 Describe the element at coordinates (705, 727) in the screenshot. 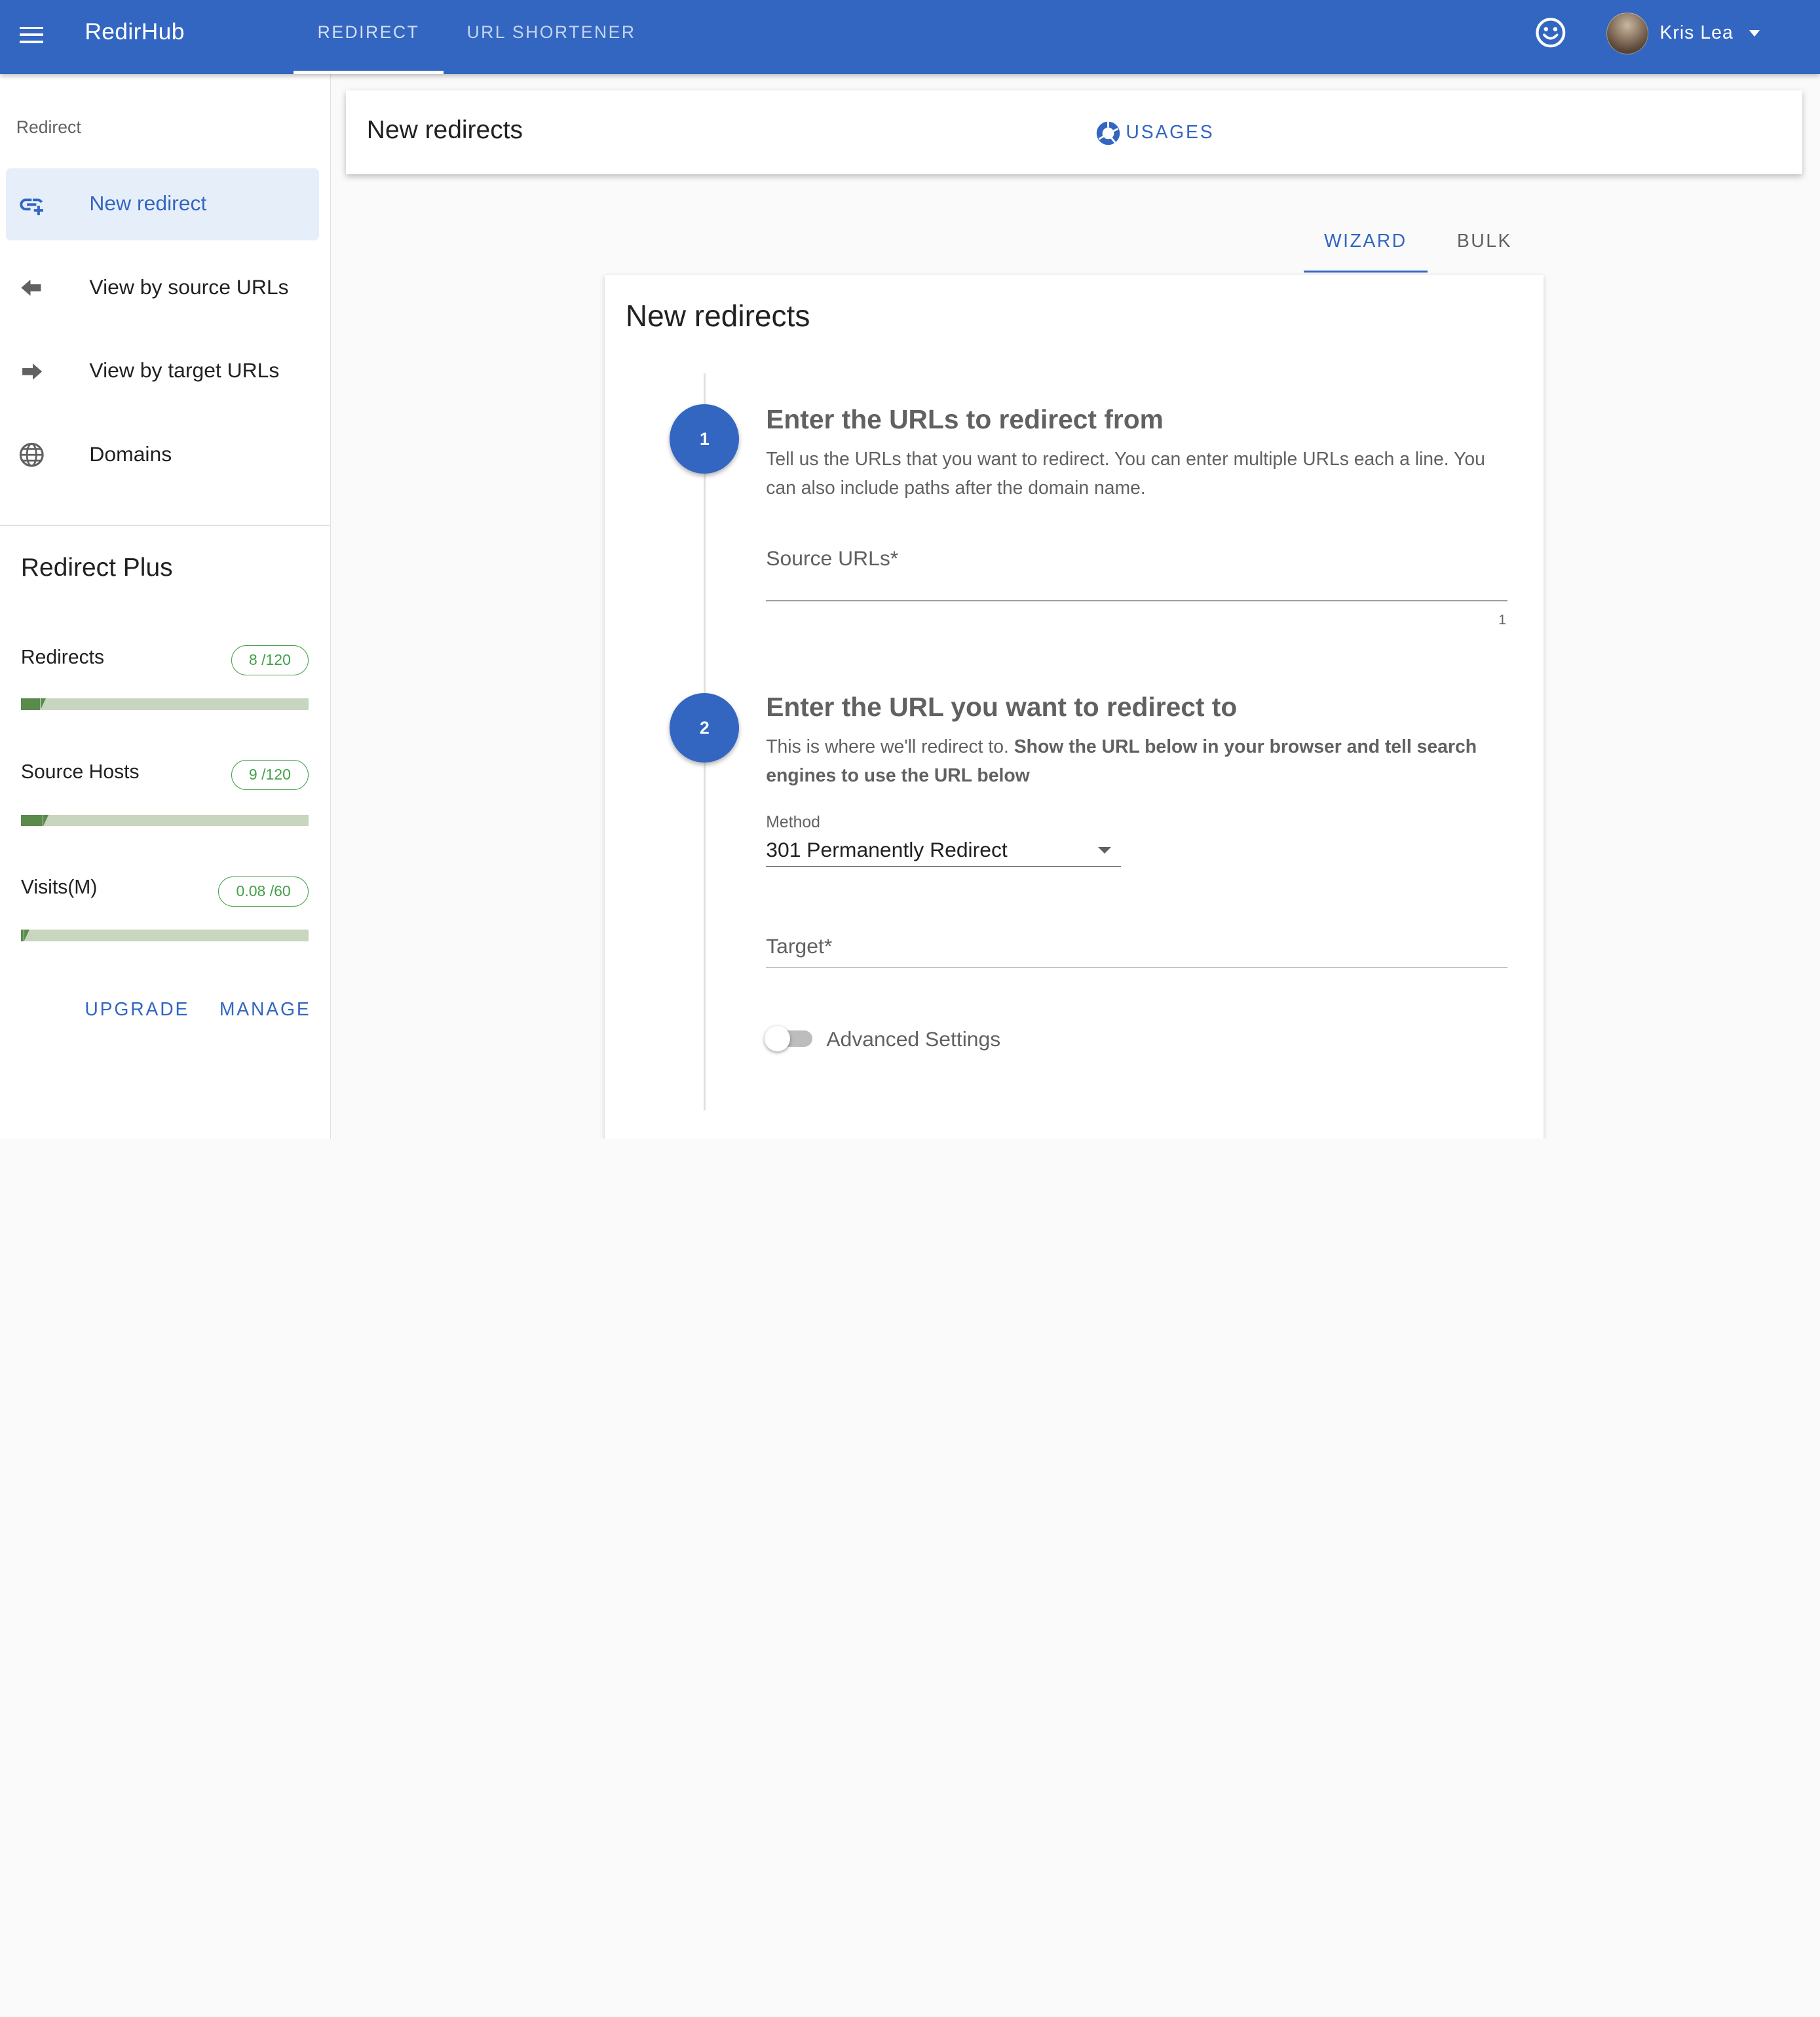

I see `step-2-badge: 2` at that location.